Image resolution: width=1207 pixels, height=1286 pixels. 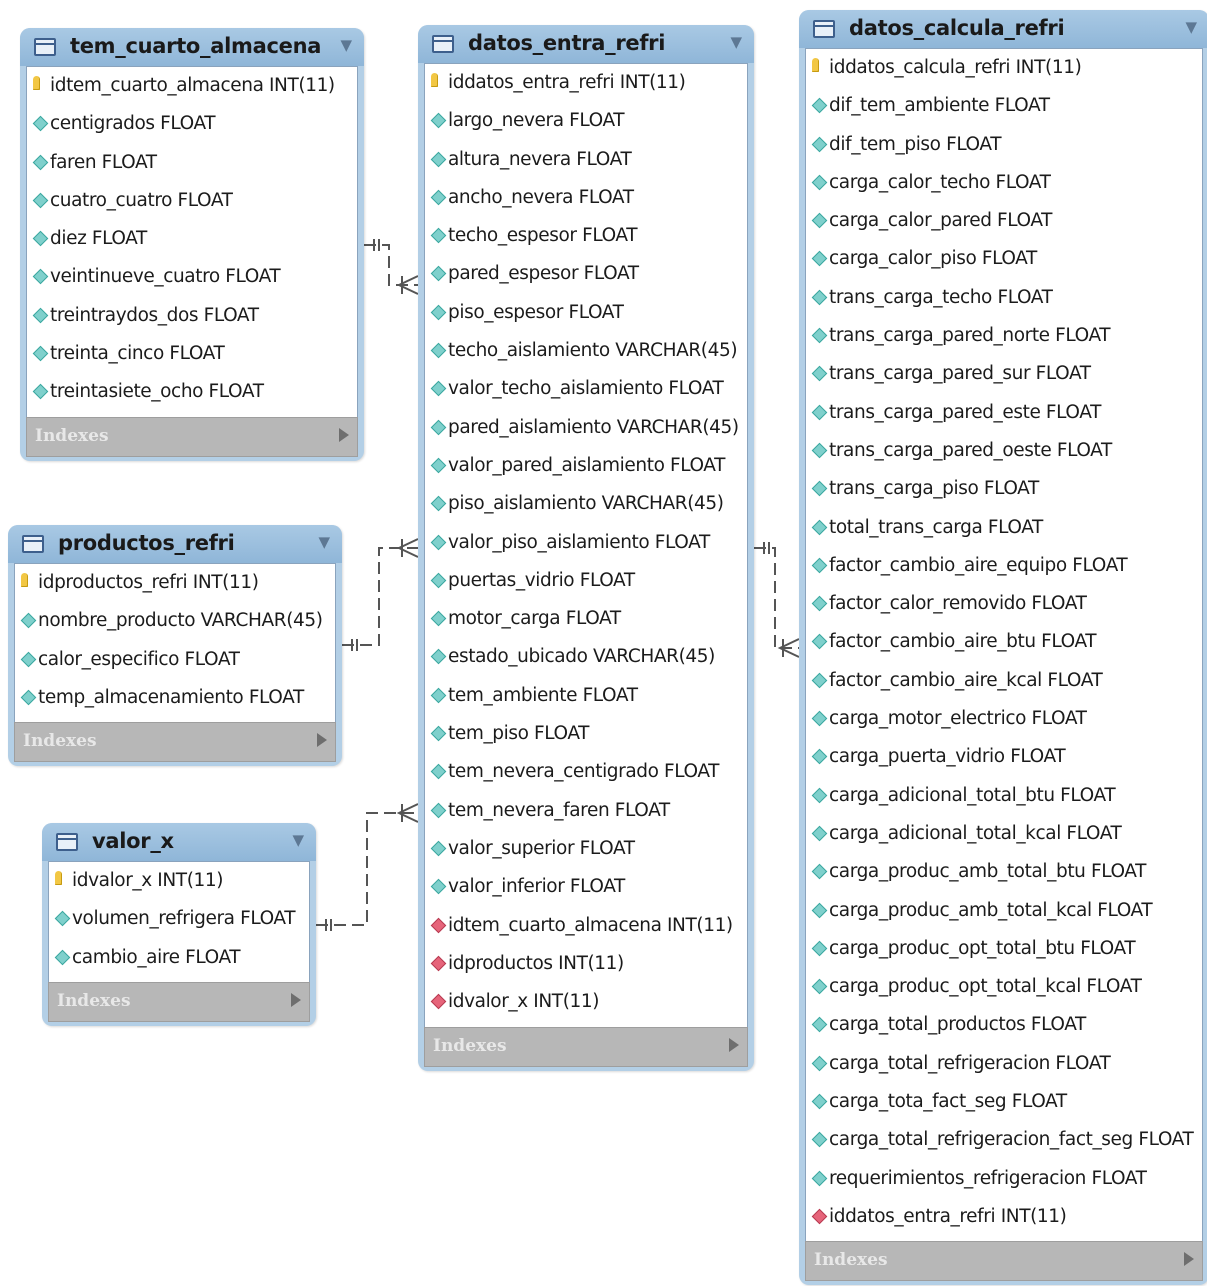 I want to click on column-row: carga_calor_pared FLOAT, so click(x=1004, y=221).